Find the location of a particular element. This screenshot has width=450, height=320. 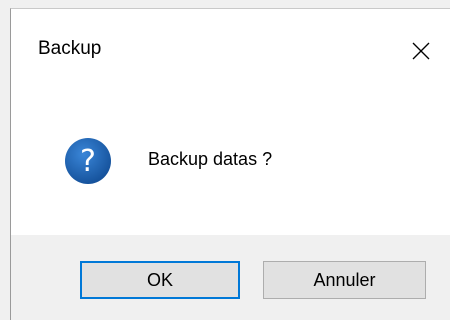

question-icon: ? is located at coordinates (88, 161).